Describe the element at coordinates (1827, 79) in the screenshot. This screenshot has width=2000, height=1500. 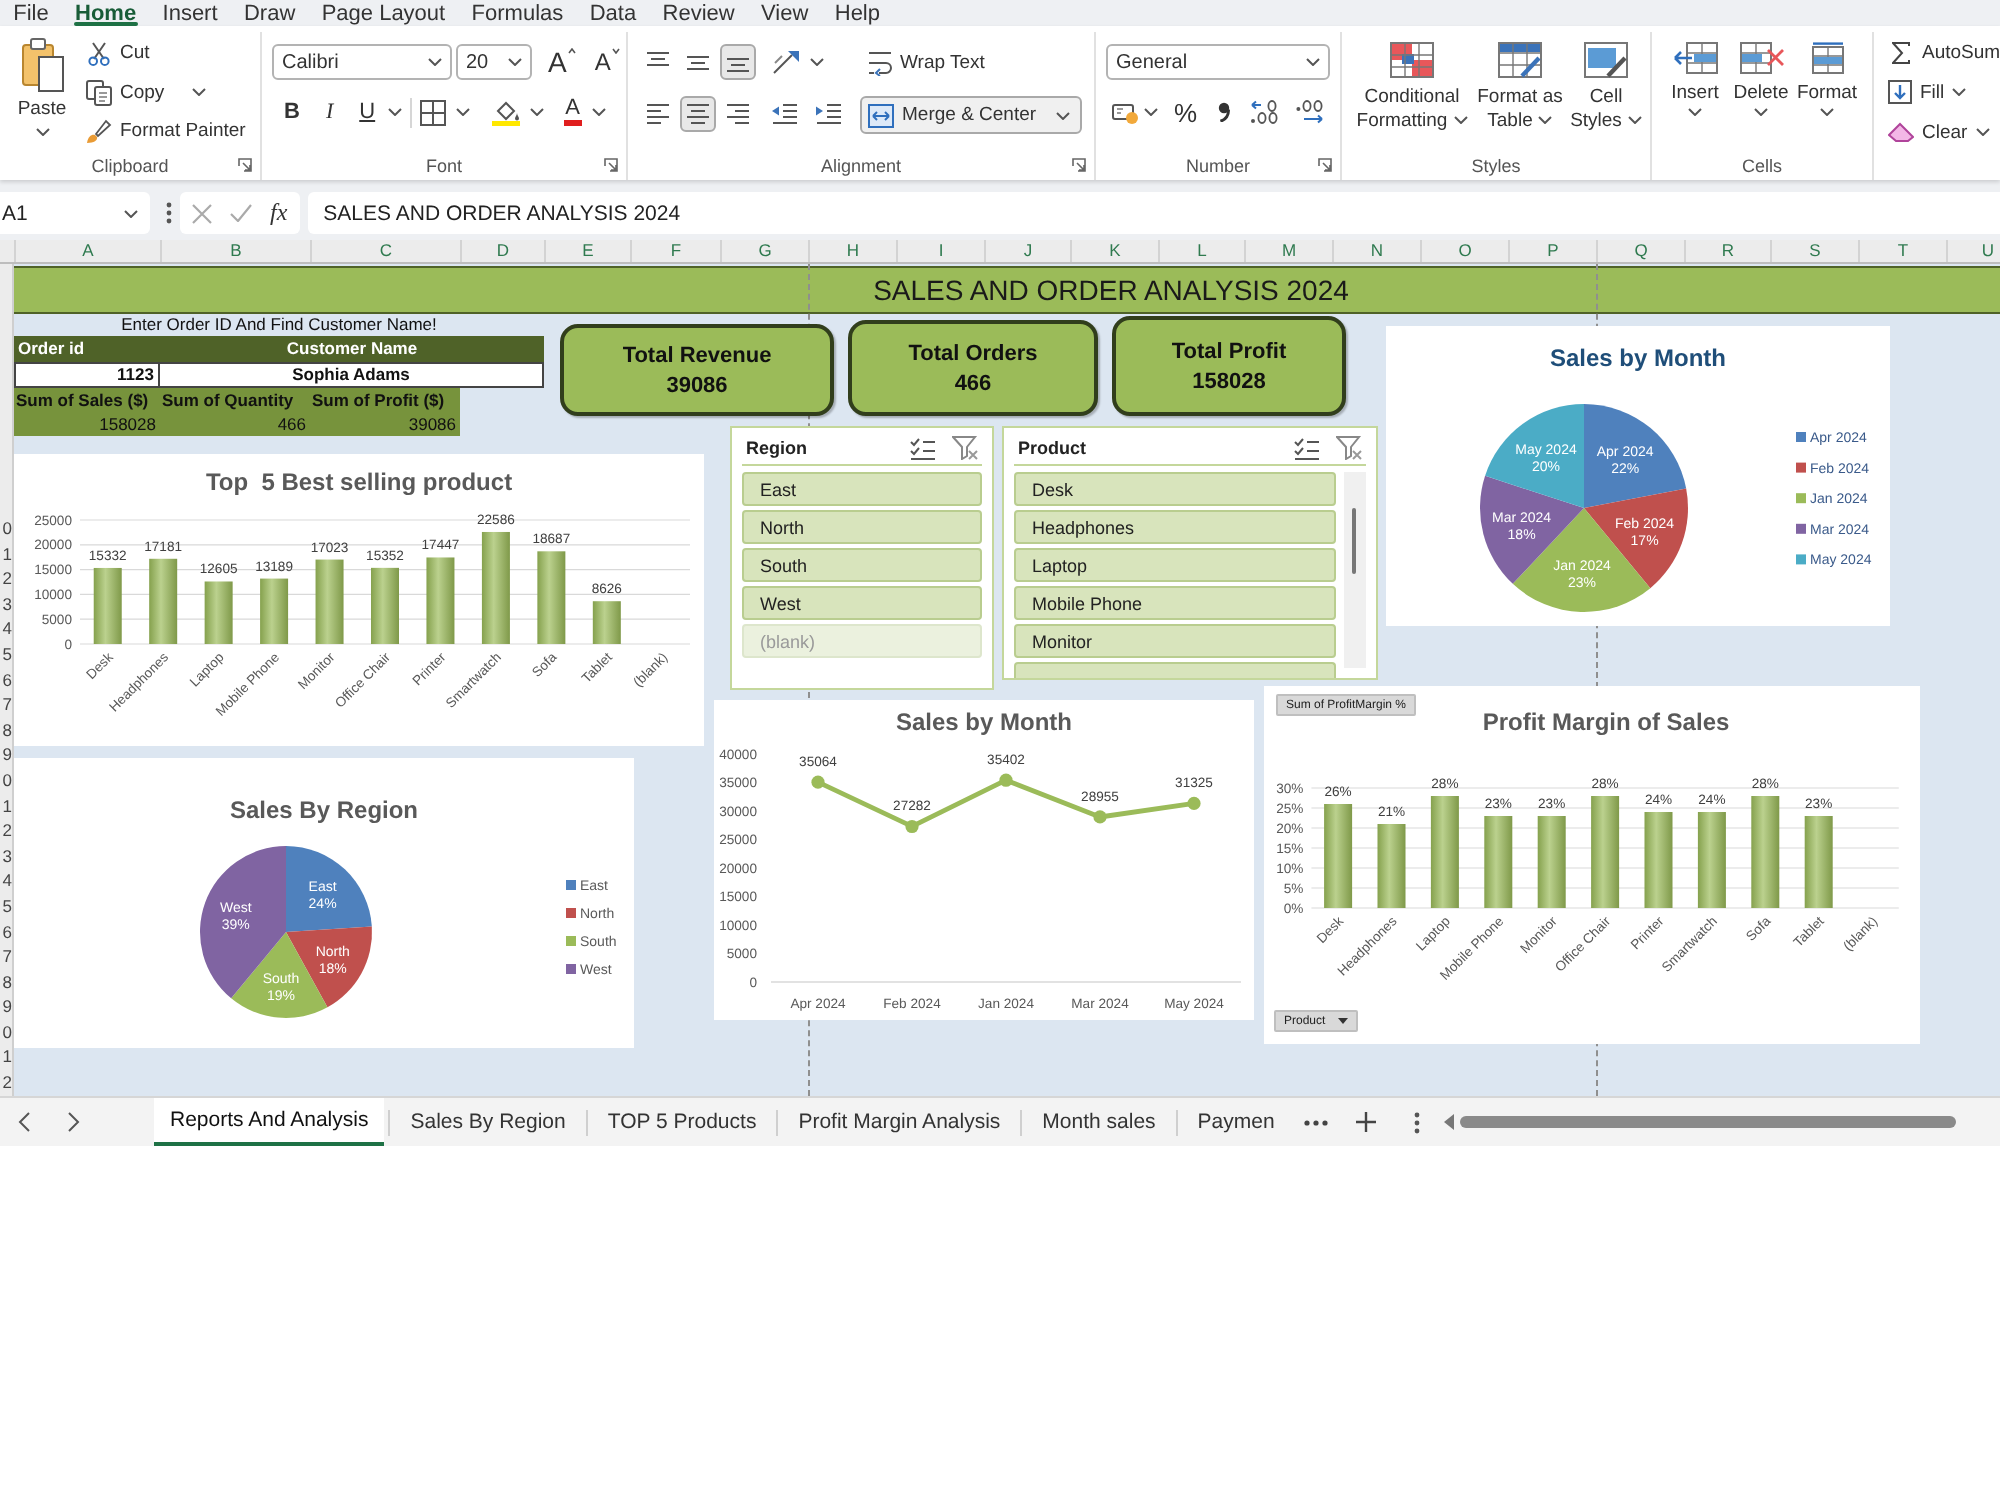
I see `format-cells-button: Format` at that location.